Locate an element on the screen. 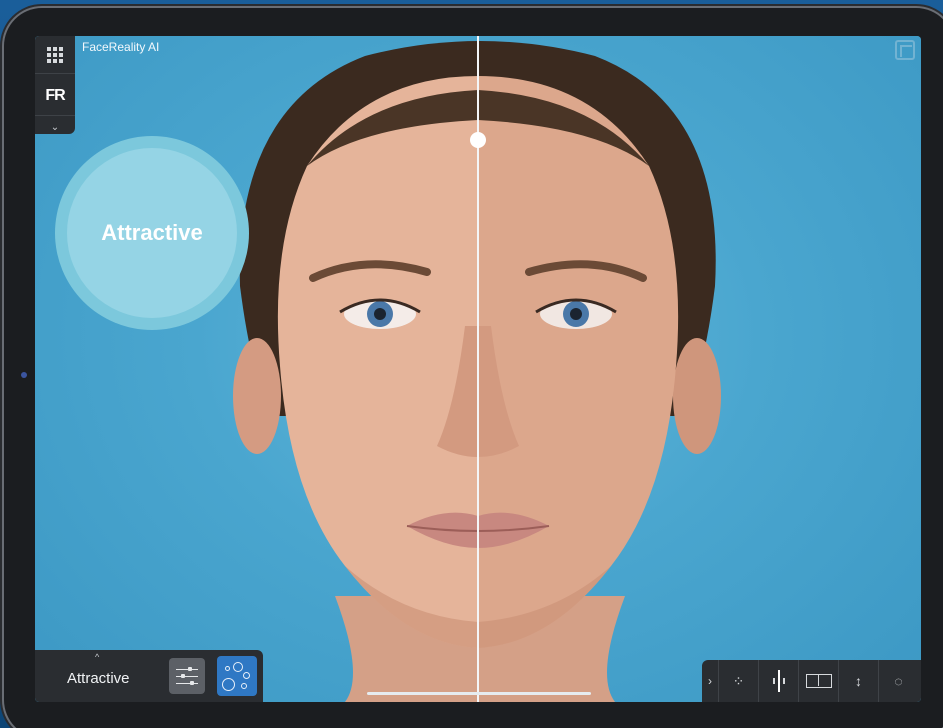  divider-toggle-button is located at coordinates (778, 681).